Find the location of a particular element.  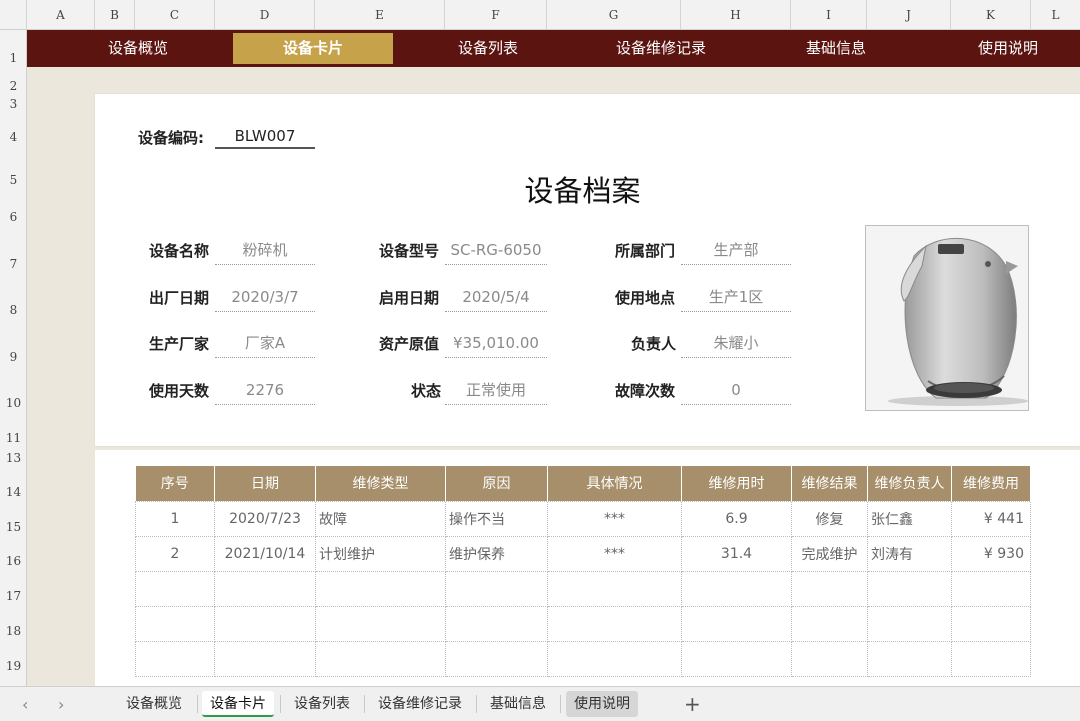

table-header-cell: 序号 is located at coordinates (175, 483).